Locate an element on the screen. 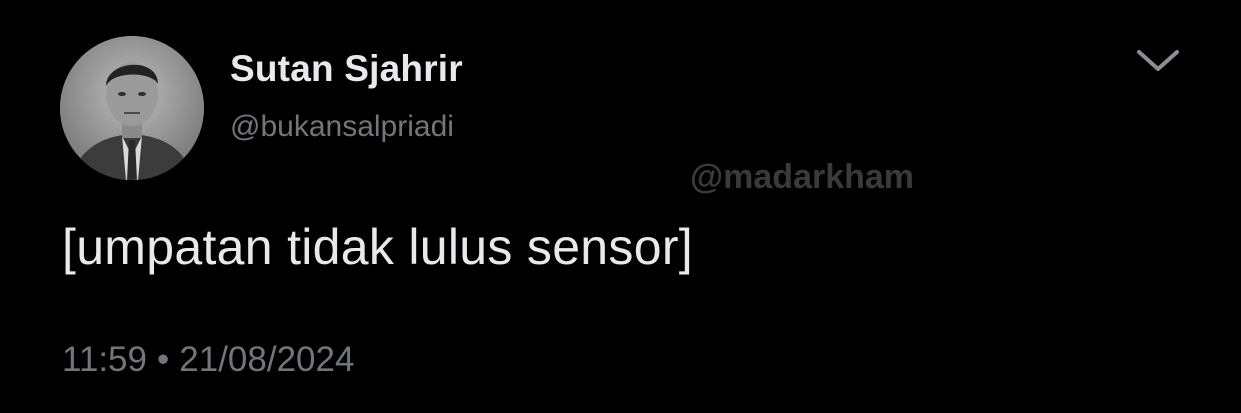 The width and height of the screenshot is (1241, 413). more-options-button is located at coordinates (1158, 61).